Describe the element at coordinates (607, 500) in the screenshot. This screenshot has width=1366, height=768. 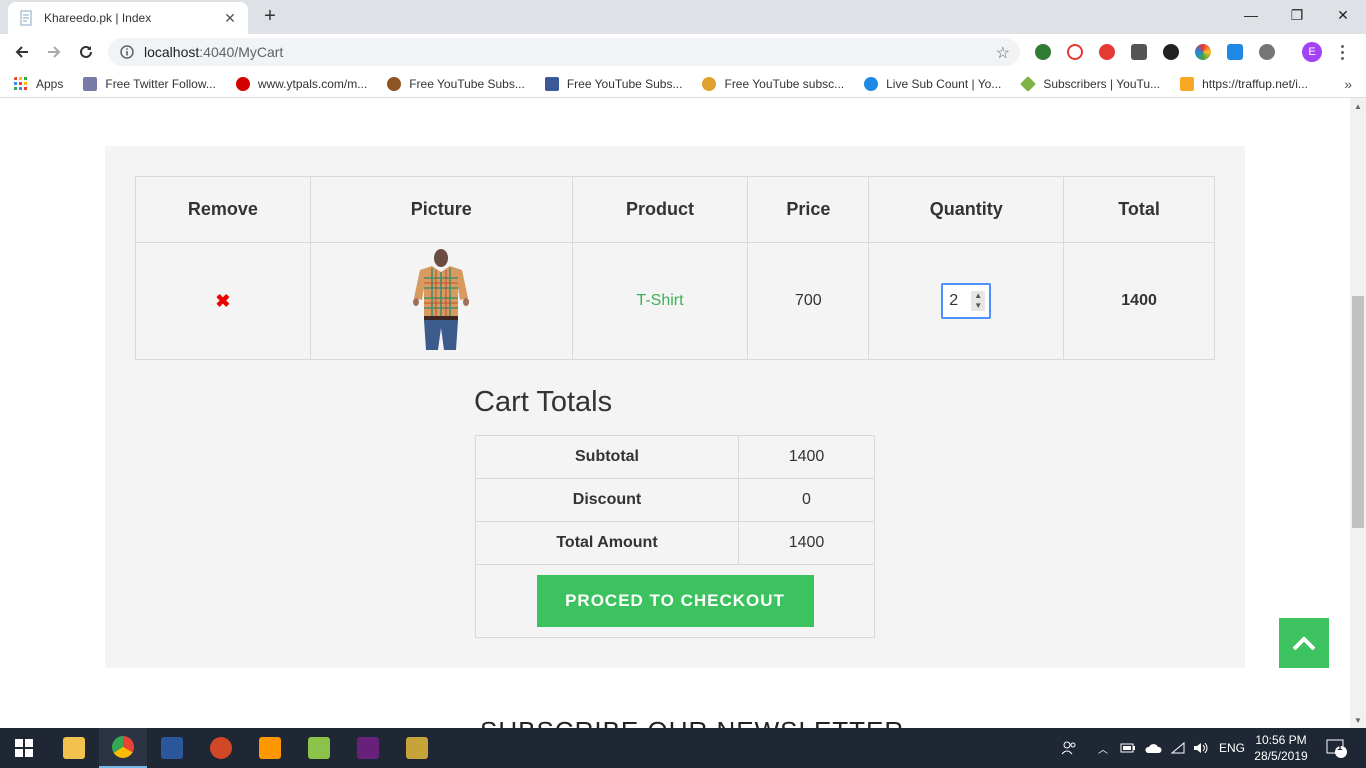
I see `discount-label: Discount` at that location.